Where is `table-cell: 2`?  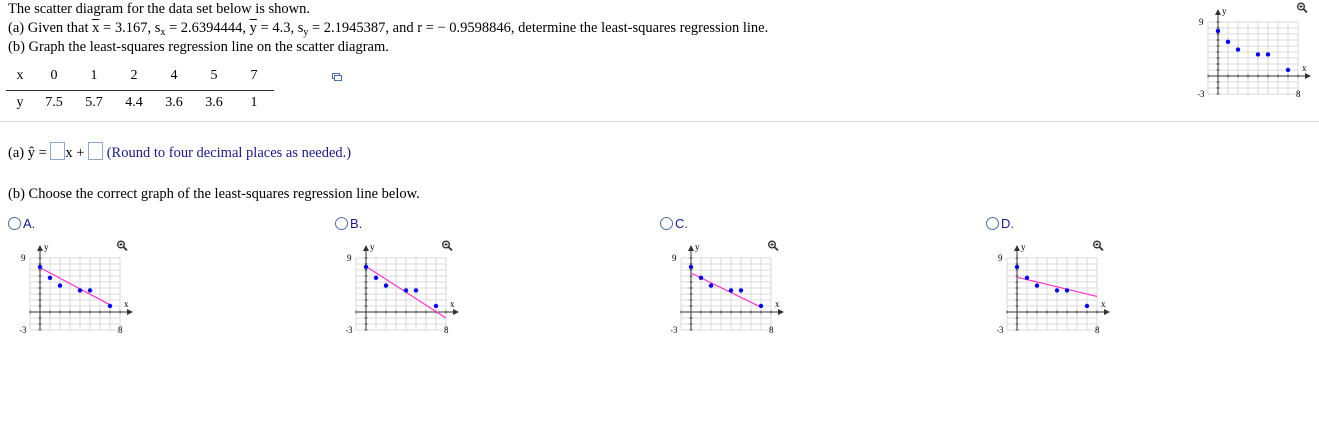 table-cell: 2 is located at coordinates (134, 79).